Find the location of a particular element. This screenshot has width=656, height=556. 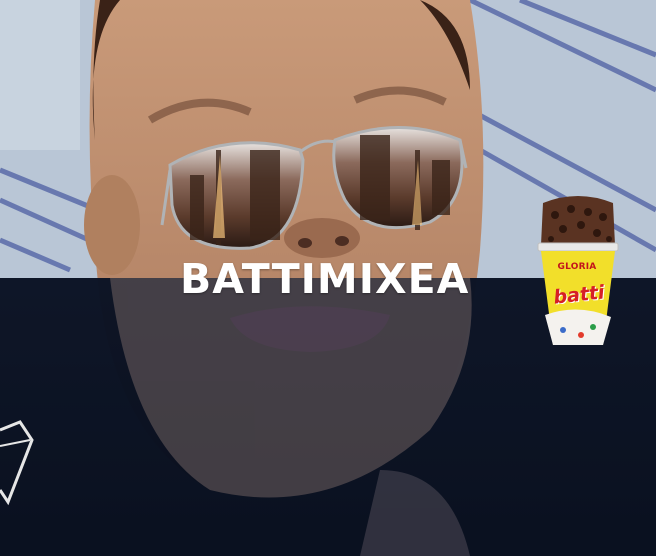

product-cup-image is located at coordinates (578, 270).